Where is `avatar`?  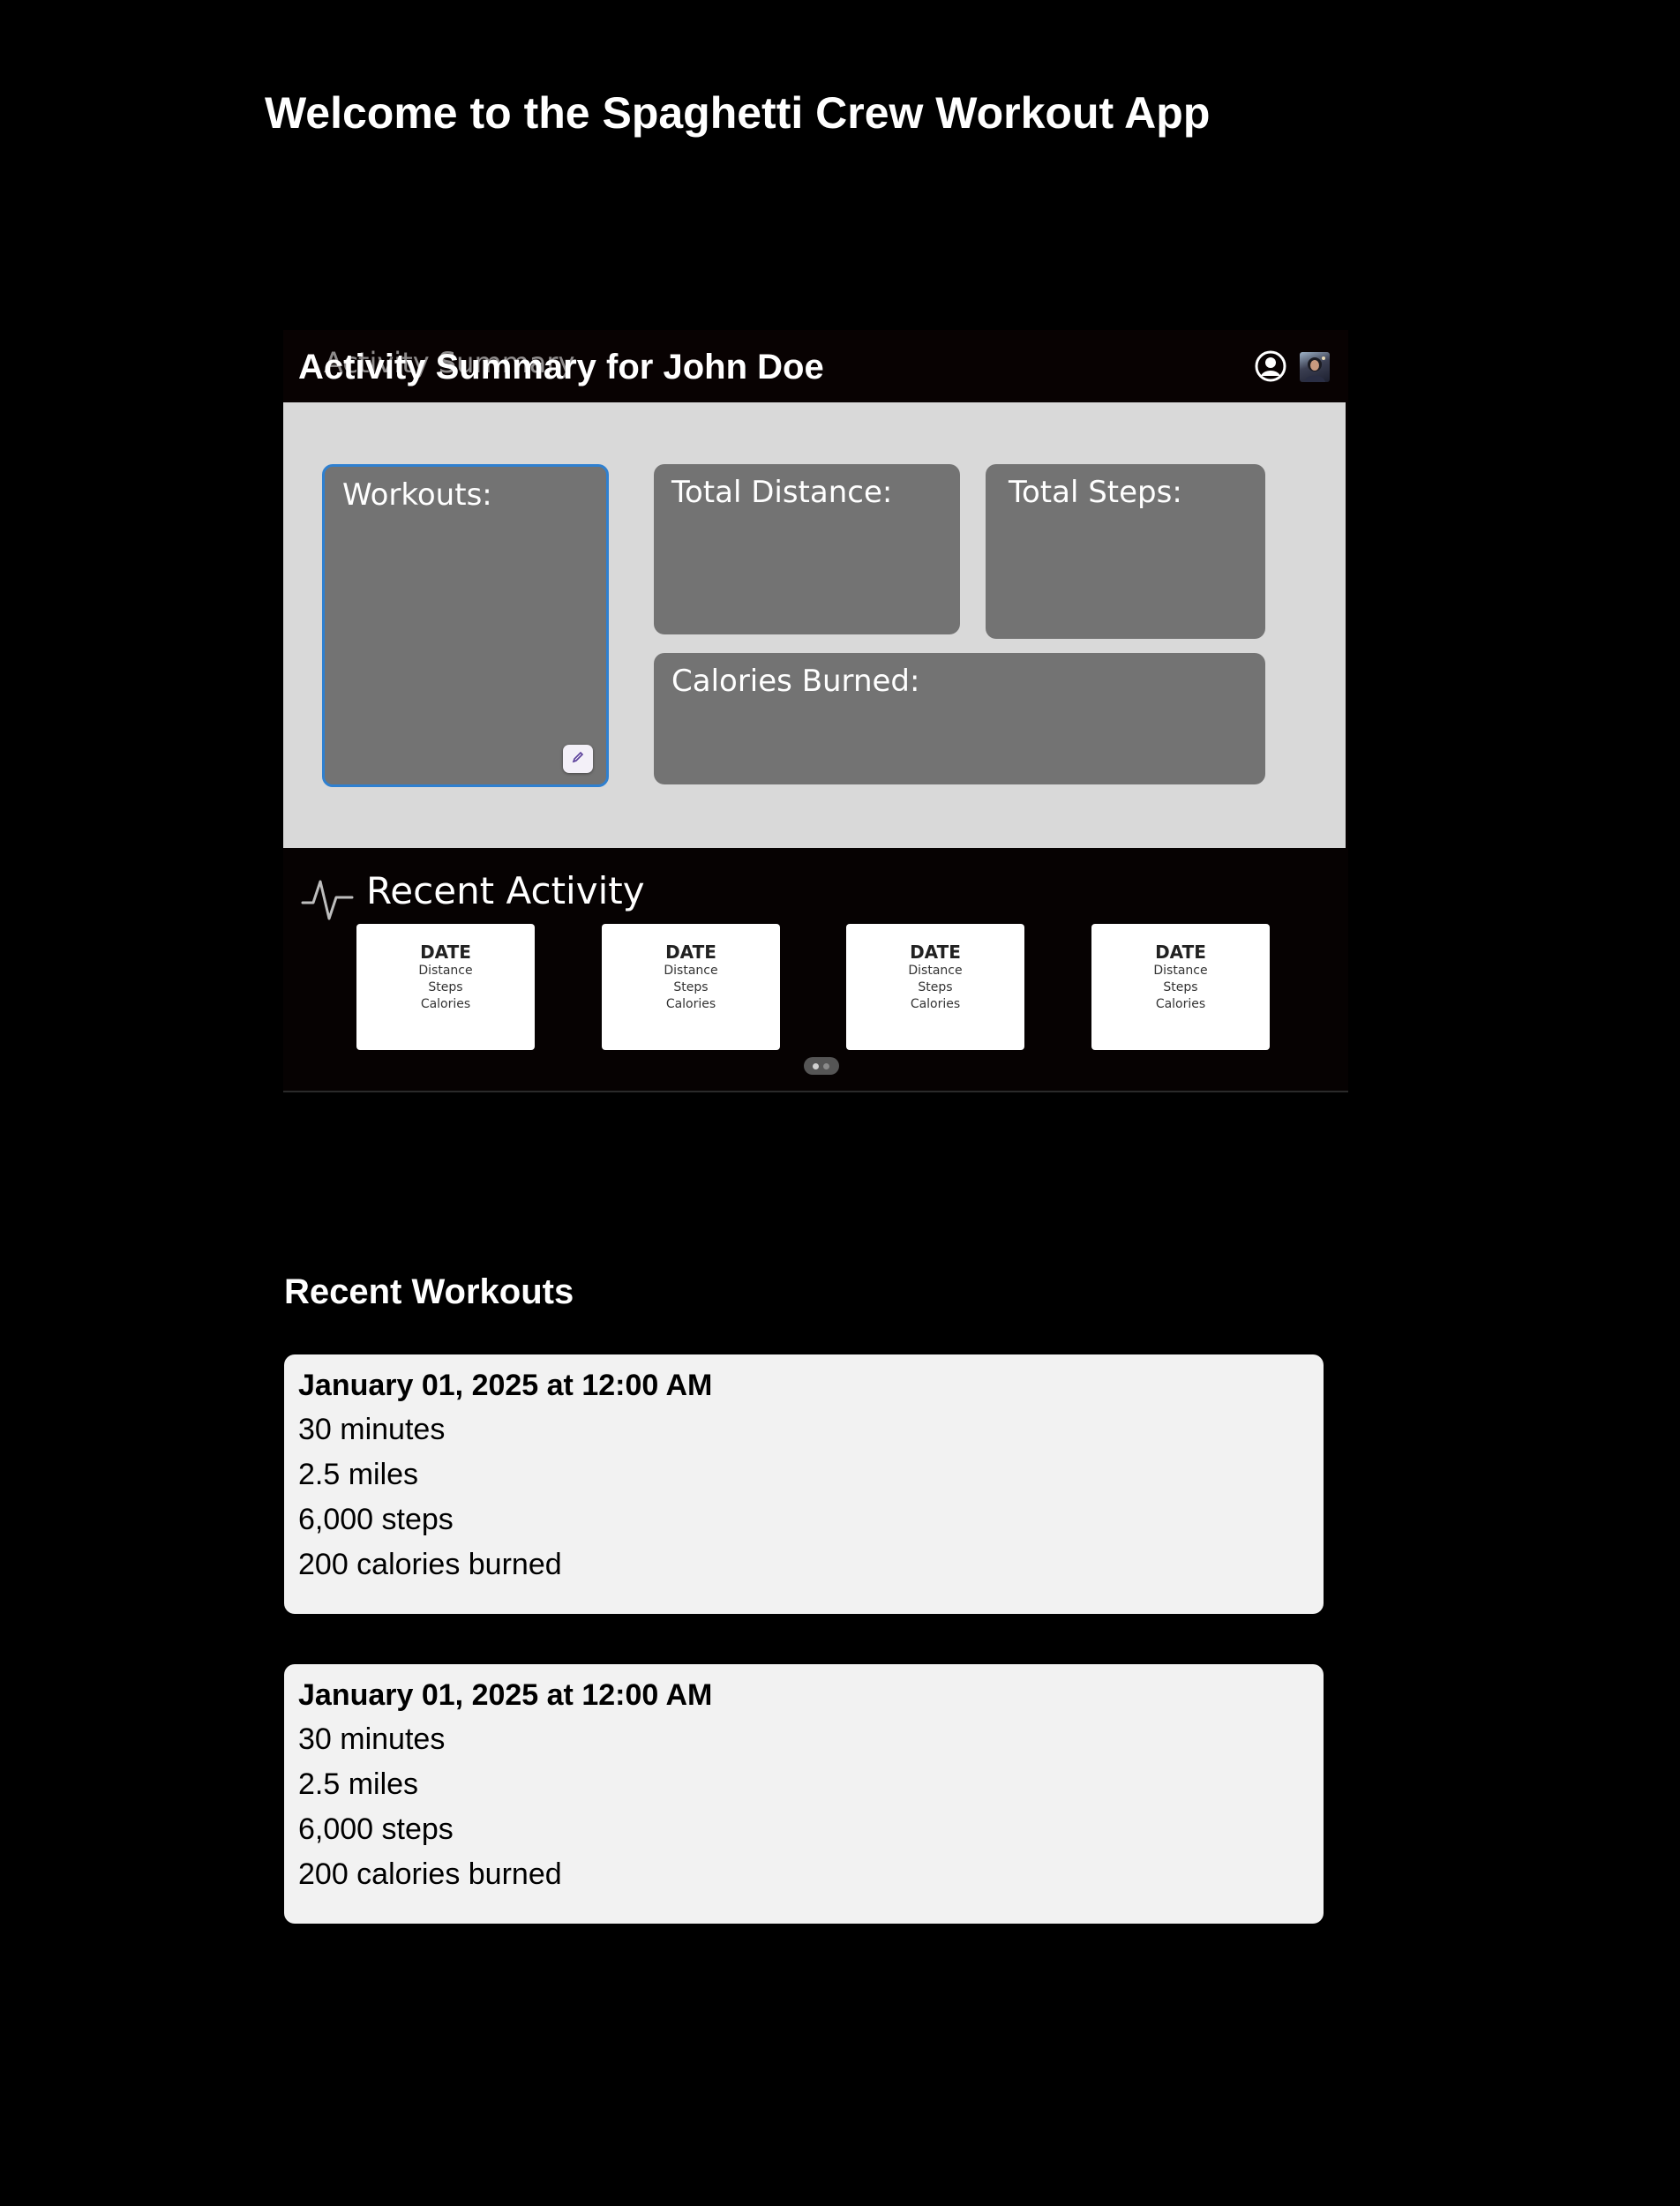 avatar is located at coordinates (1315, 367).